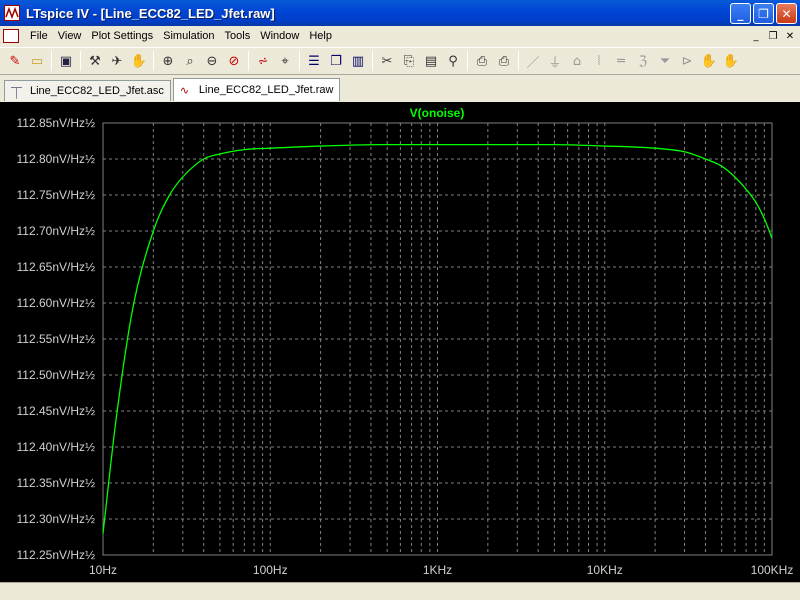 The image size is (800, 600). Describe the element at coordinates (16, 93) in the screenshot. I see `schematic-icon: ⏉` at that location.